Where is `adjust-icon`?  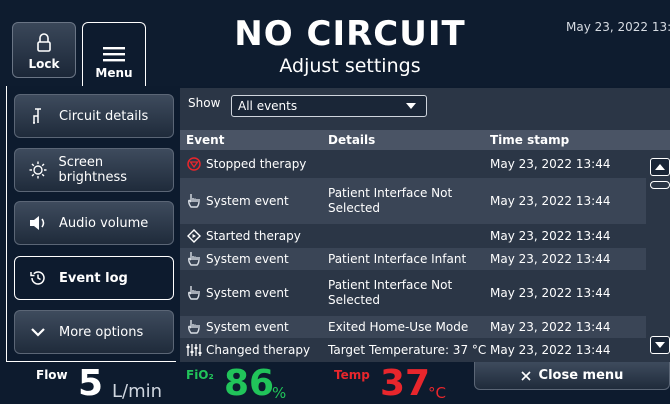
adjust-icon is located at coordinates (194, 350).